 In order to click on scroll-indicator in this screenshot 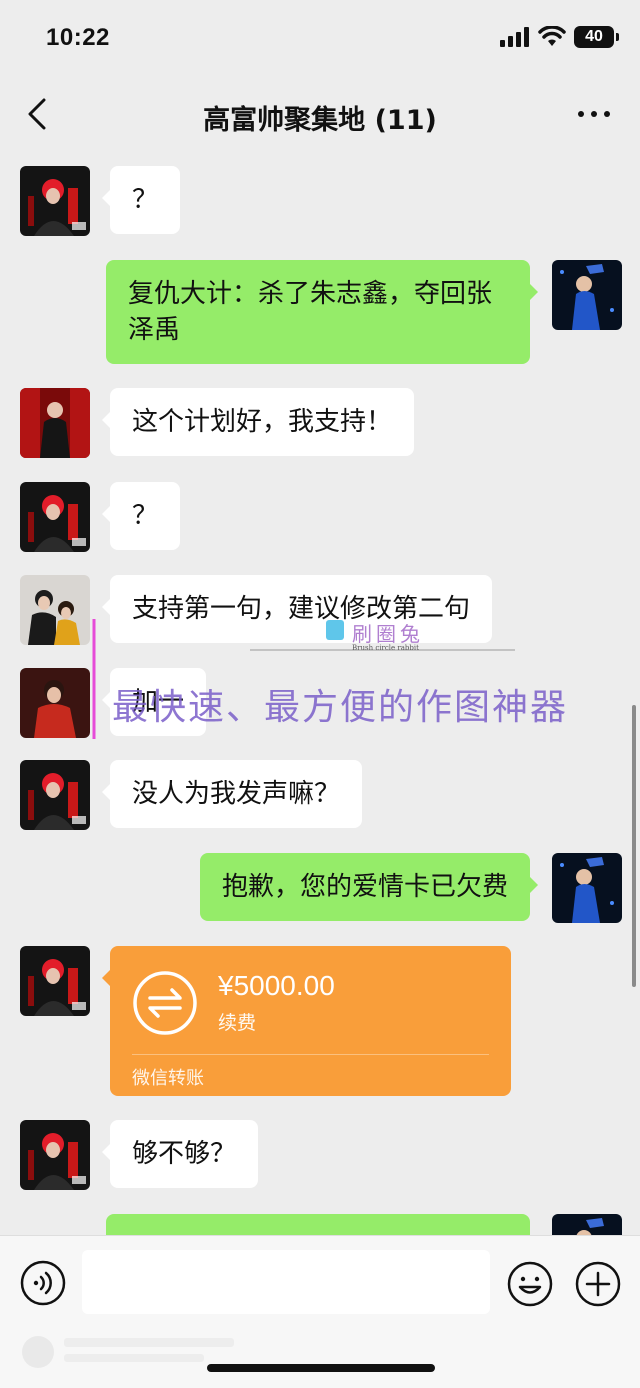, I will do `click(634, 846)`.